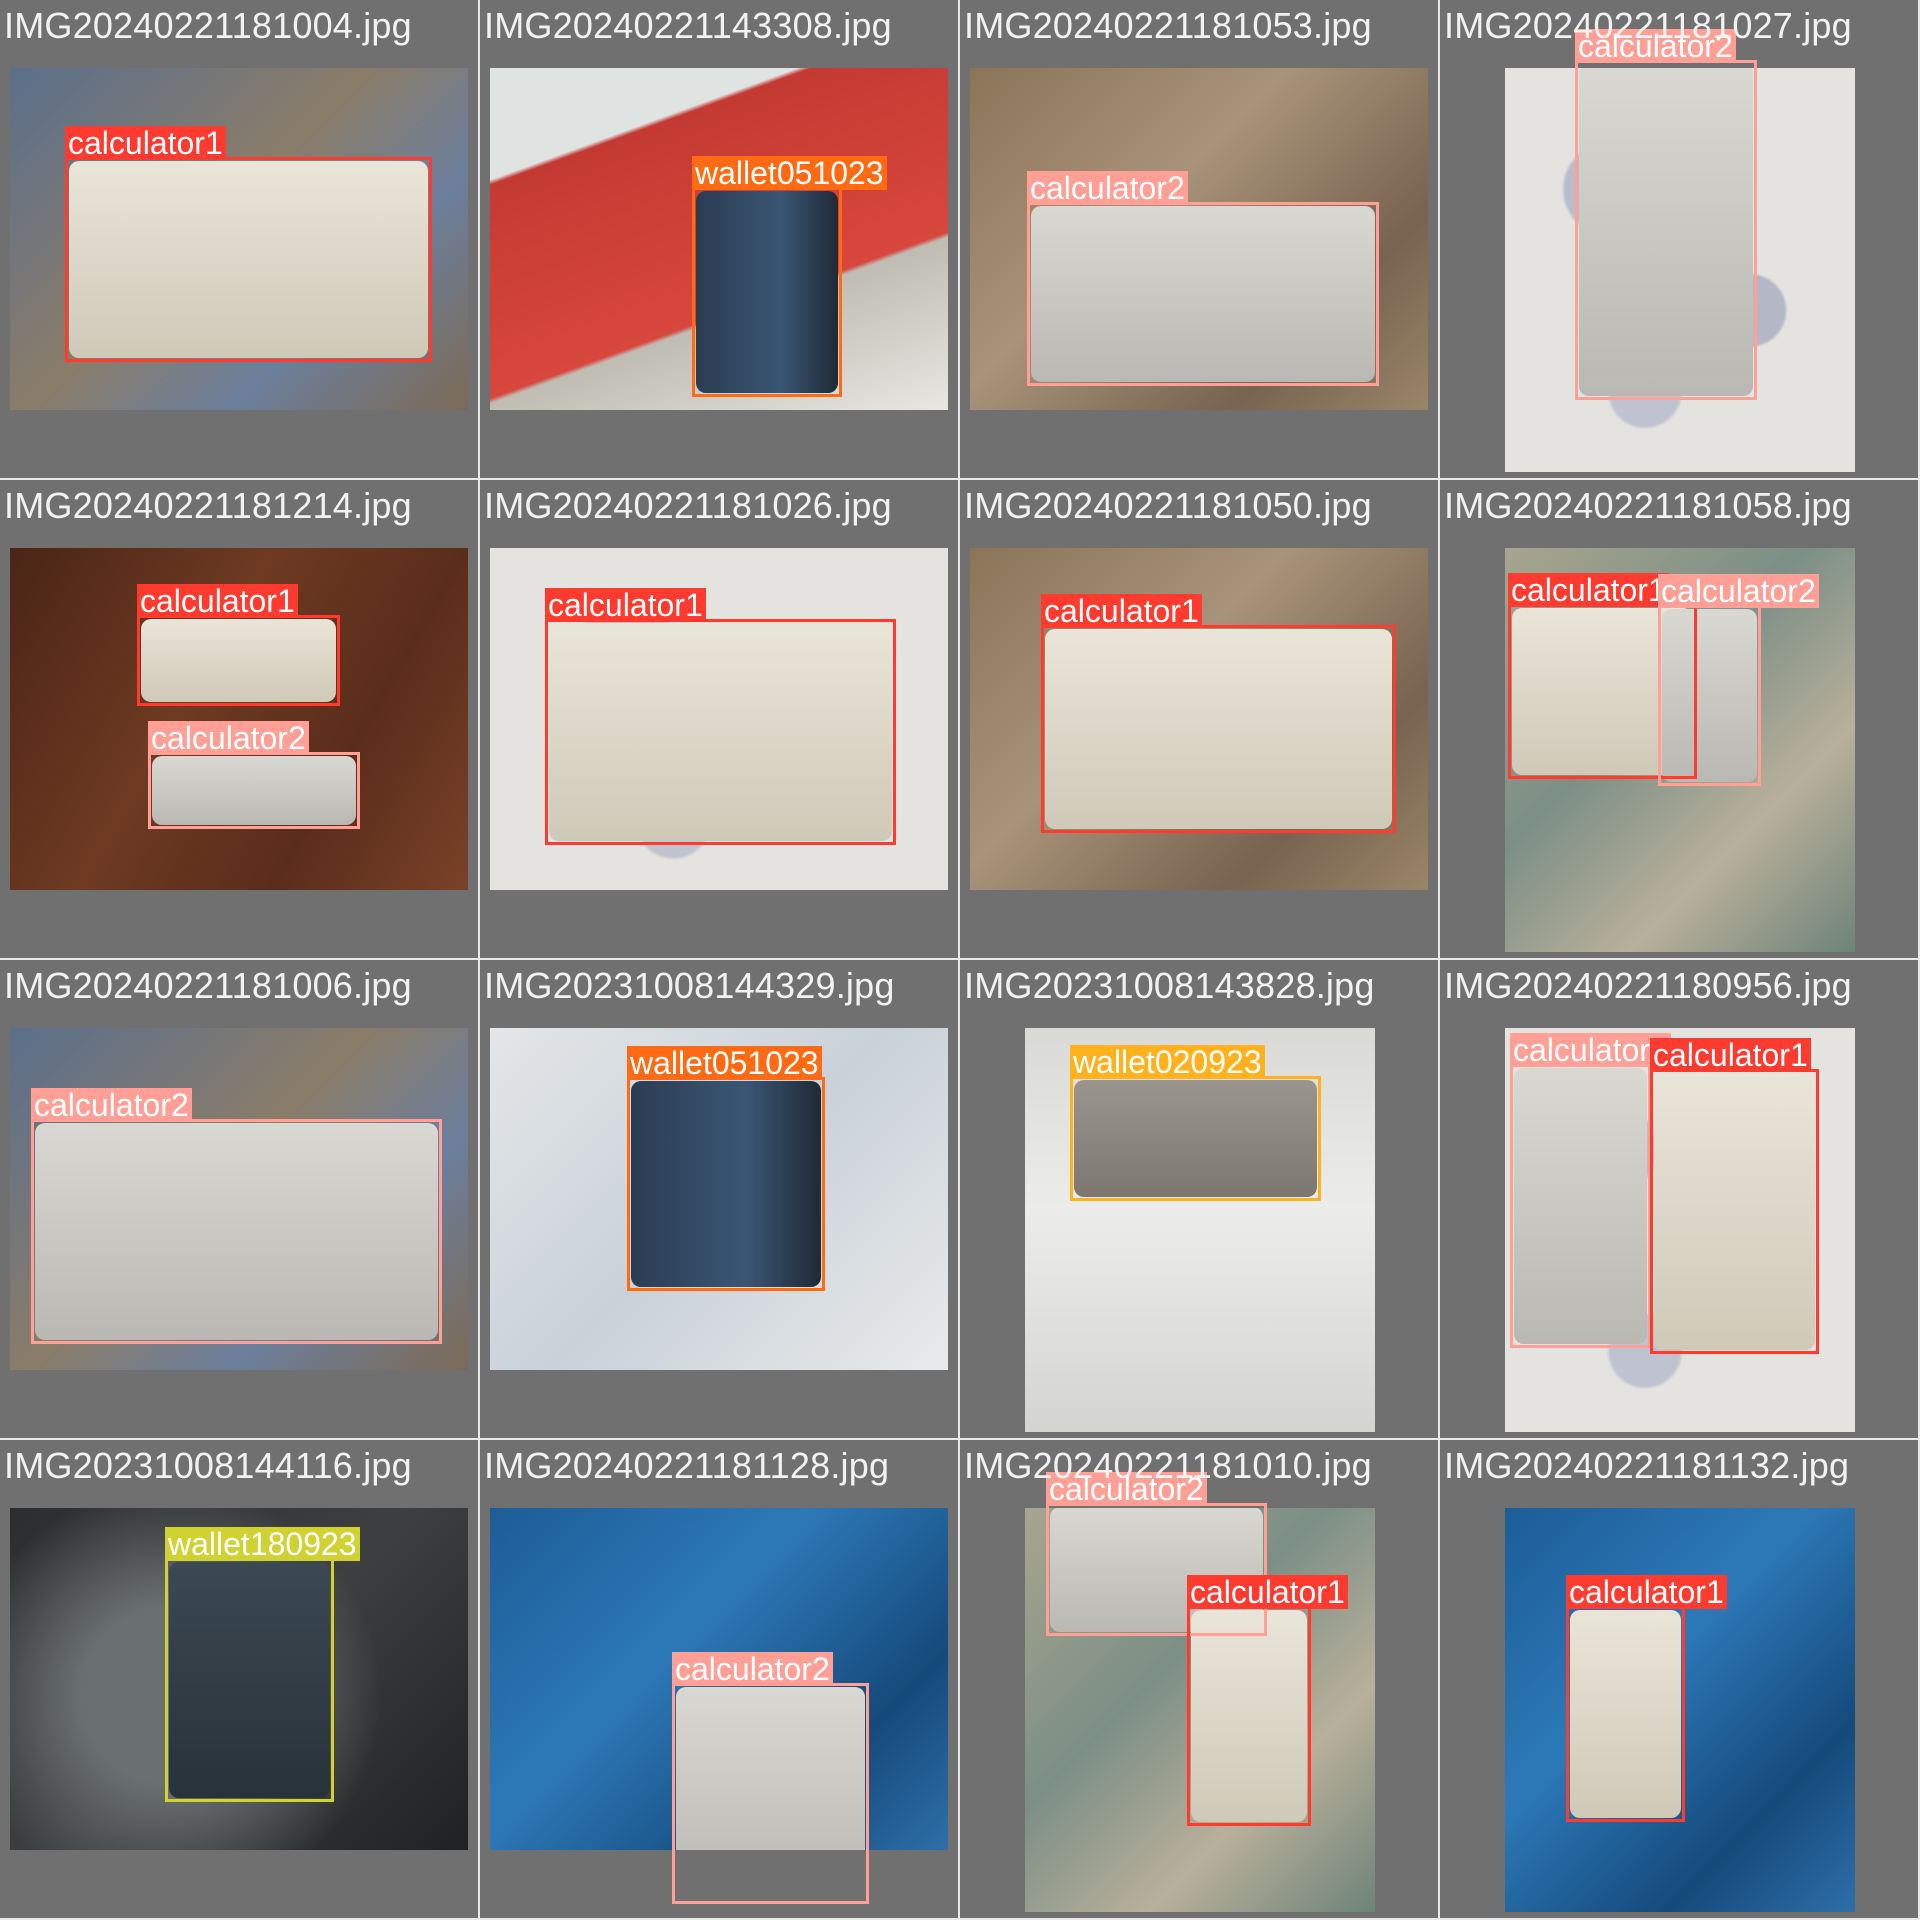 This screenshot has width=1920, height=1920. I want to click on tile-filename: IMG20240221143308.jpg, so click(688, 25).